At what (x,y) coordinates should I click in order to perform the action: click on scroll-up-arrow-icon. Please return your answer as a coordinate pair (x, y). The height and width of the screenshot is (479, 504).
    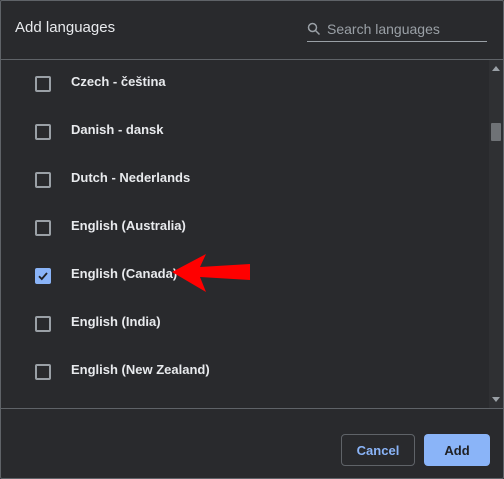
    Looking at the image, I should click on (496, 68).